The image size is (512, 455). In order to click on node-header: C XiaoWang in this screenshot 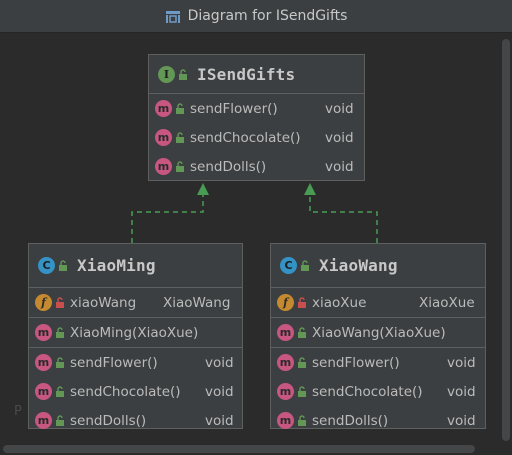, I will do `click(378, 266)`.